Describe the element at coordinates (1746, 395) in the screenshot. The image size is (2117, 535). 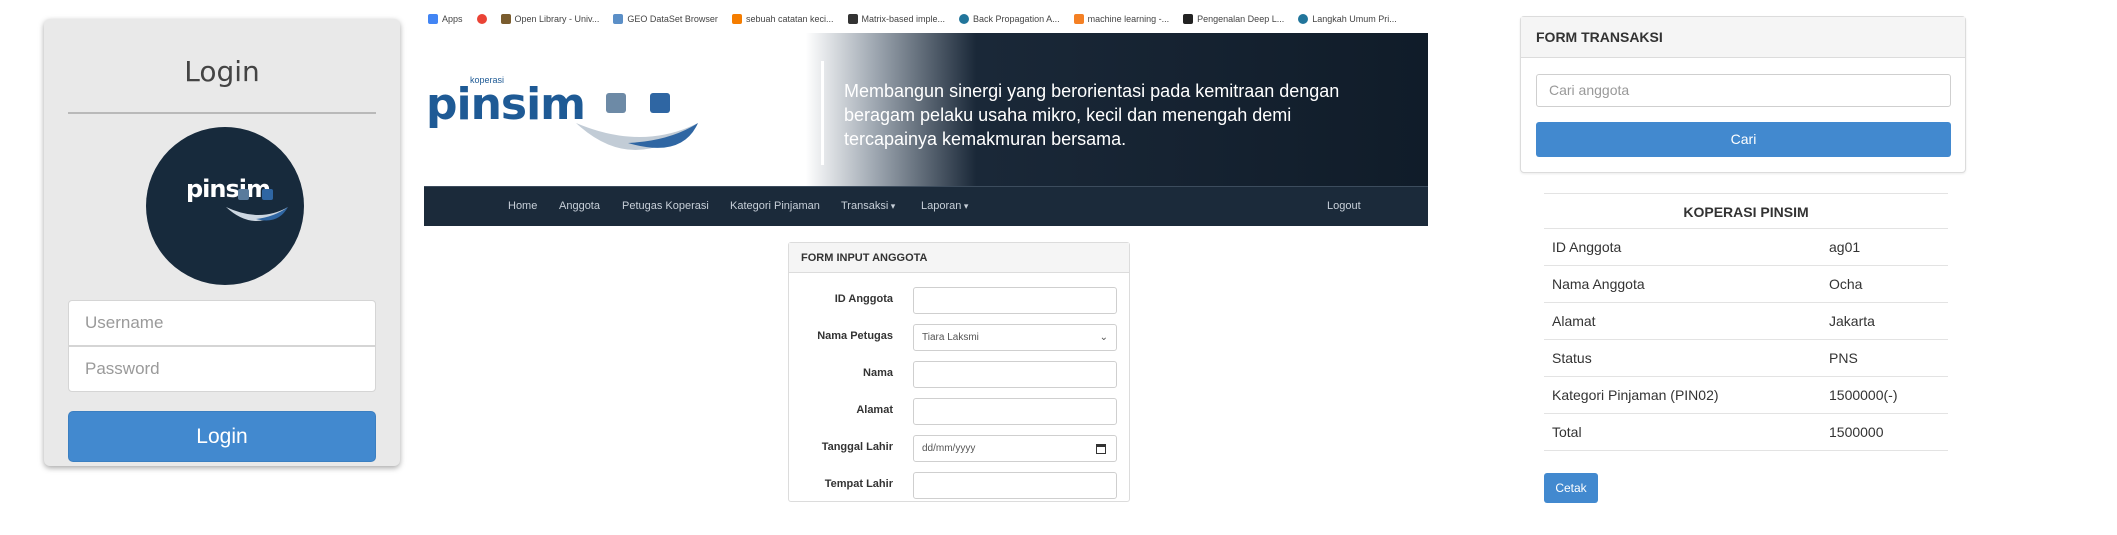
I see `table-row: Kategori Pinjaman (PIN02) 1500000(-)` at that location.